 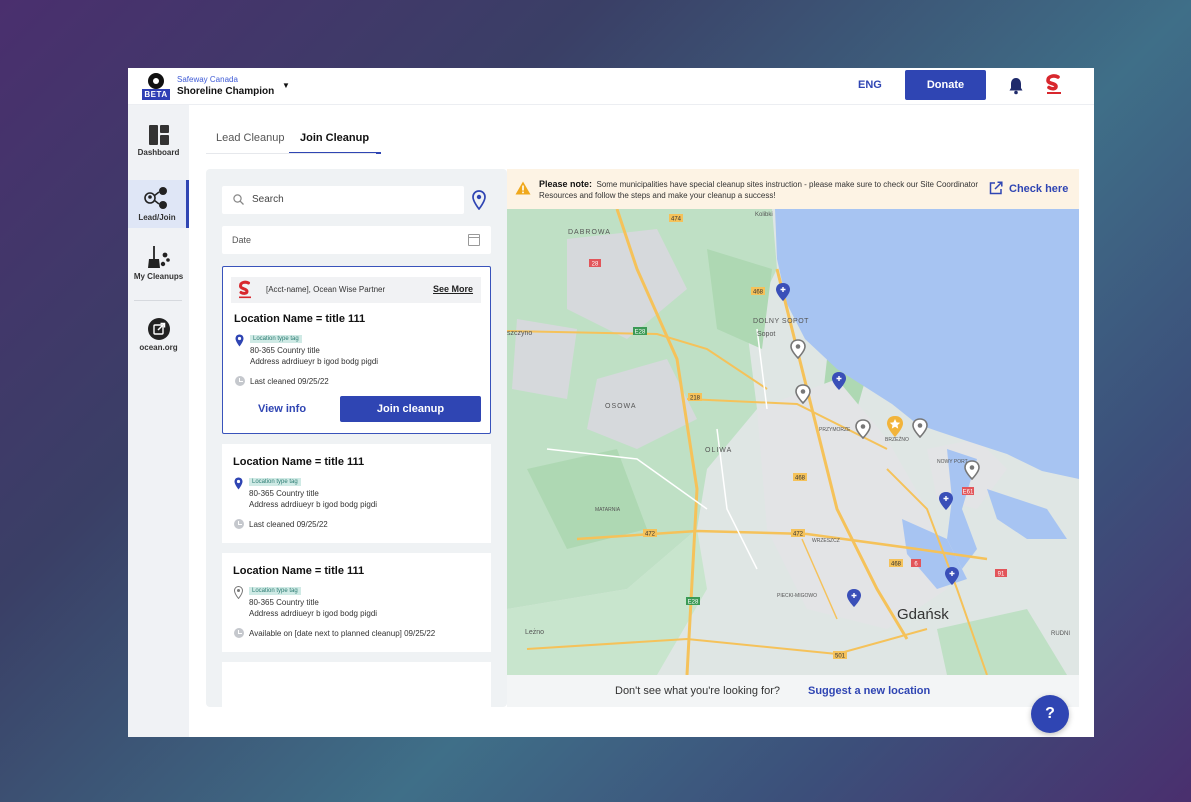 I want to click on place-label: OSOWA, so click(x=621, y=406).